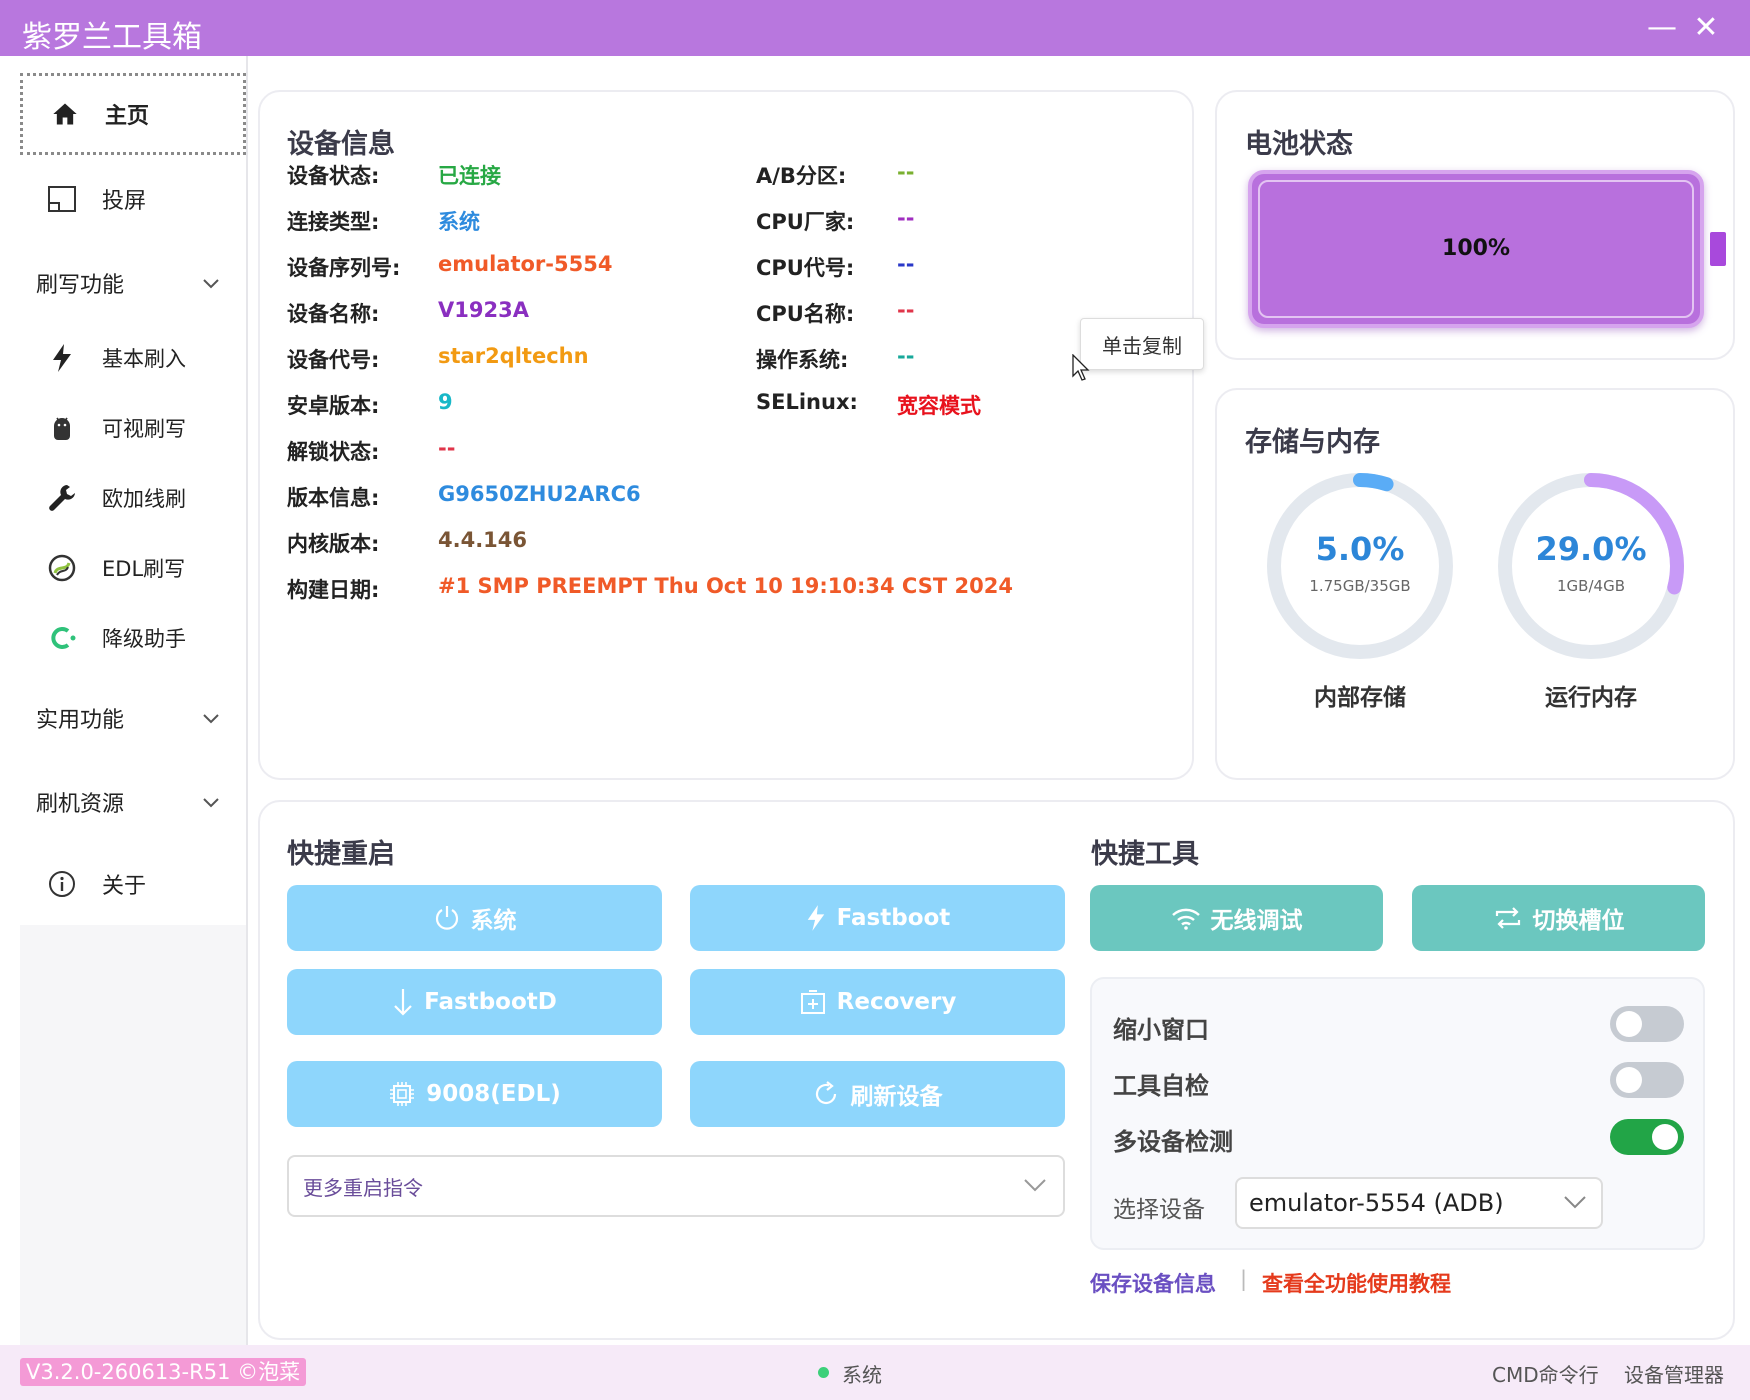  Describe the element at coordinates (676, 1186) in the screenshot. I see `more-reboot-select: 更多重启指令` at that location.